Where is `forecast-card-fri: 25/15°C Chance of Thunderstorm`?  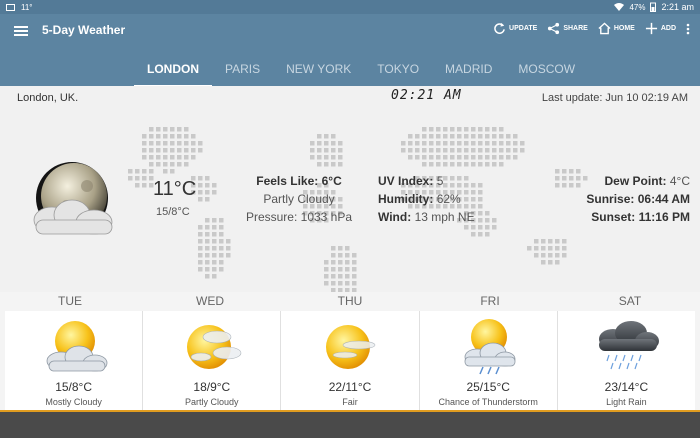
forecast-card-fri: 25/15°C Chance of Thunderstorm is located at coordinates (488, 360).